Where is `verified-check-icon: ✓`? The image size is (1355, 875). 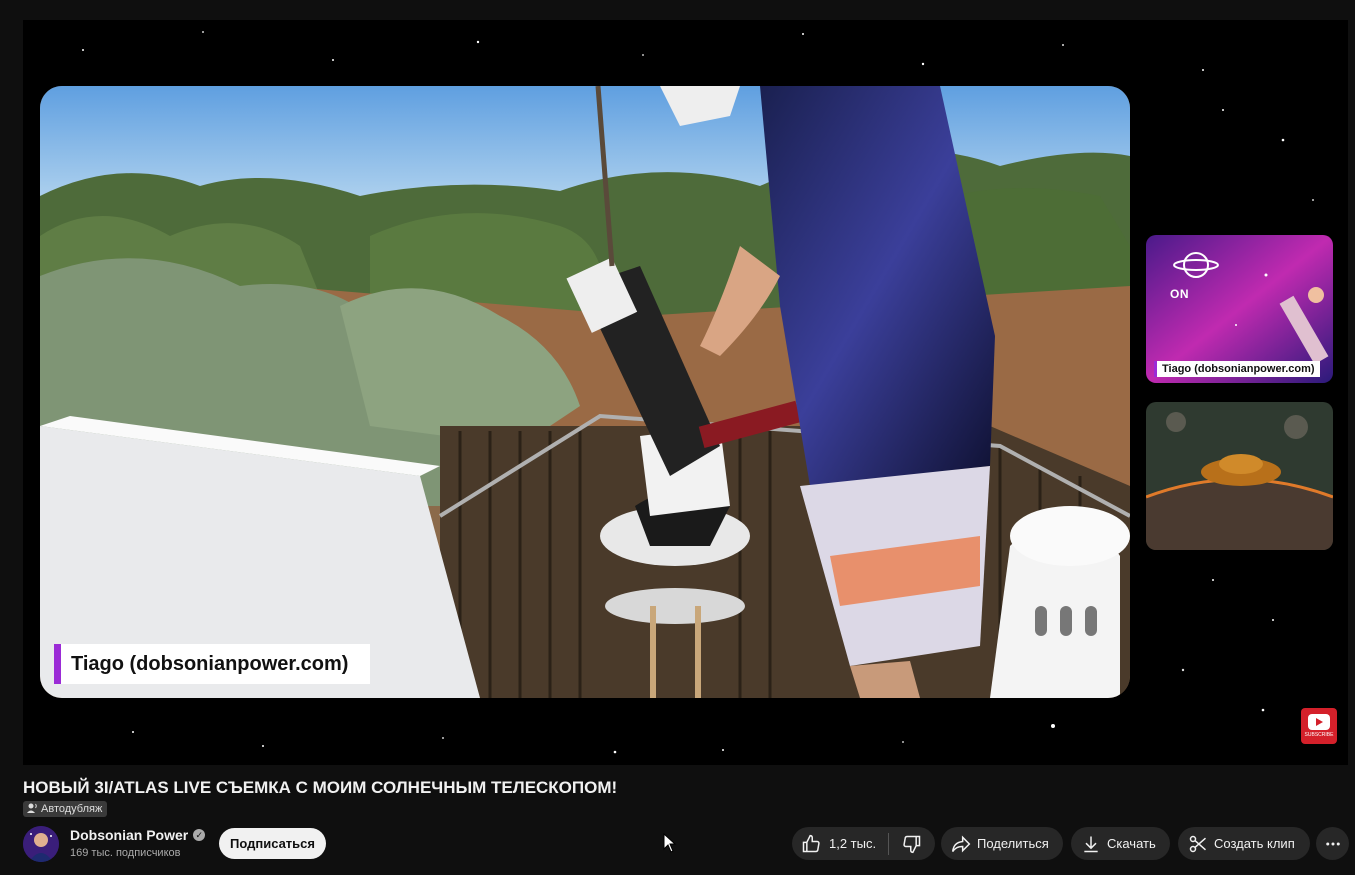 verified-check-icon: ✓ is located at coordinates (199, 835).